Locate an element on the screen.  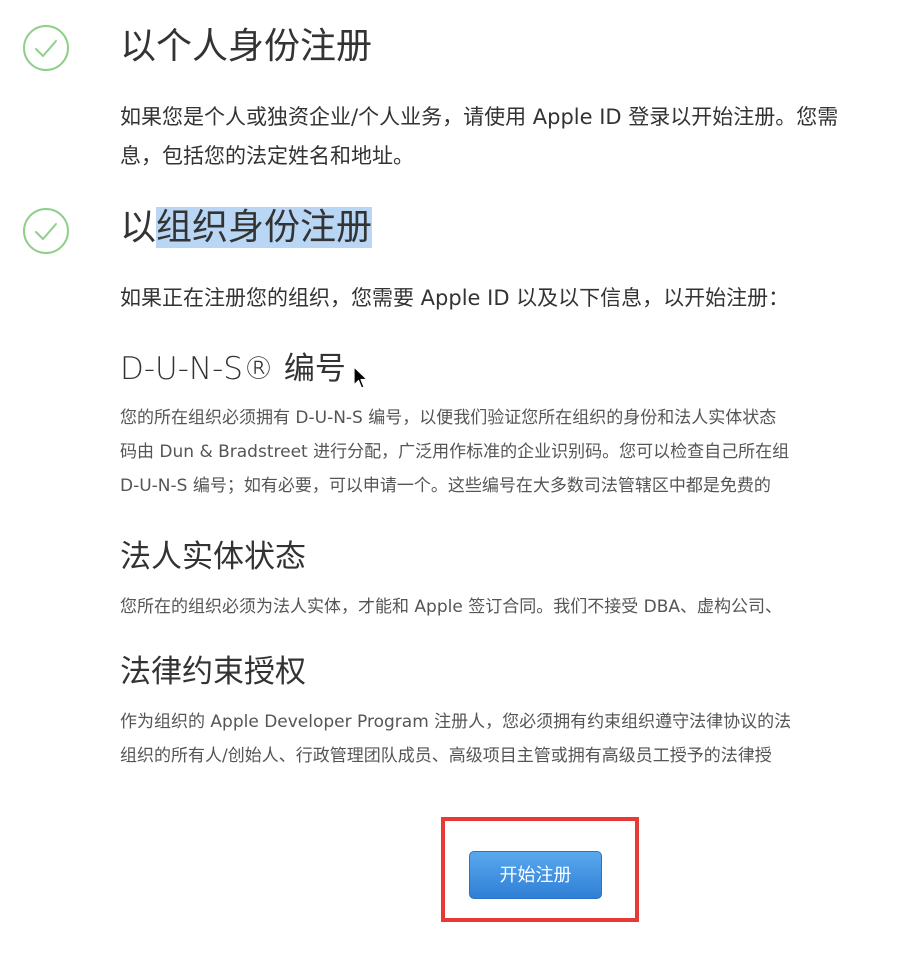
organization-intro: 如果正在注册您的组织，您需要 Apple ID 以及以下信息，以开始注册： is located at coordinates (455, 298).